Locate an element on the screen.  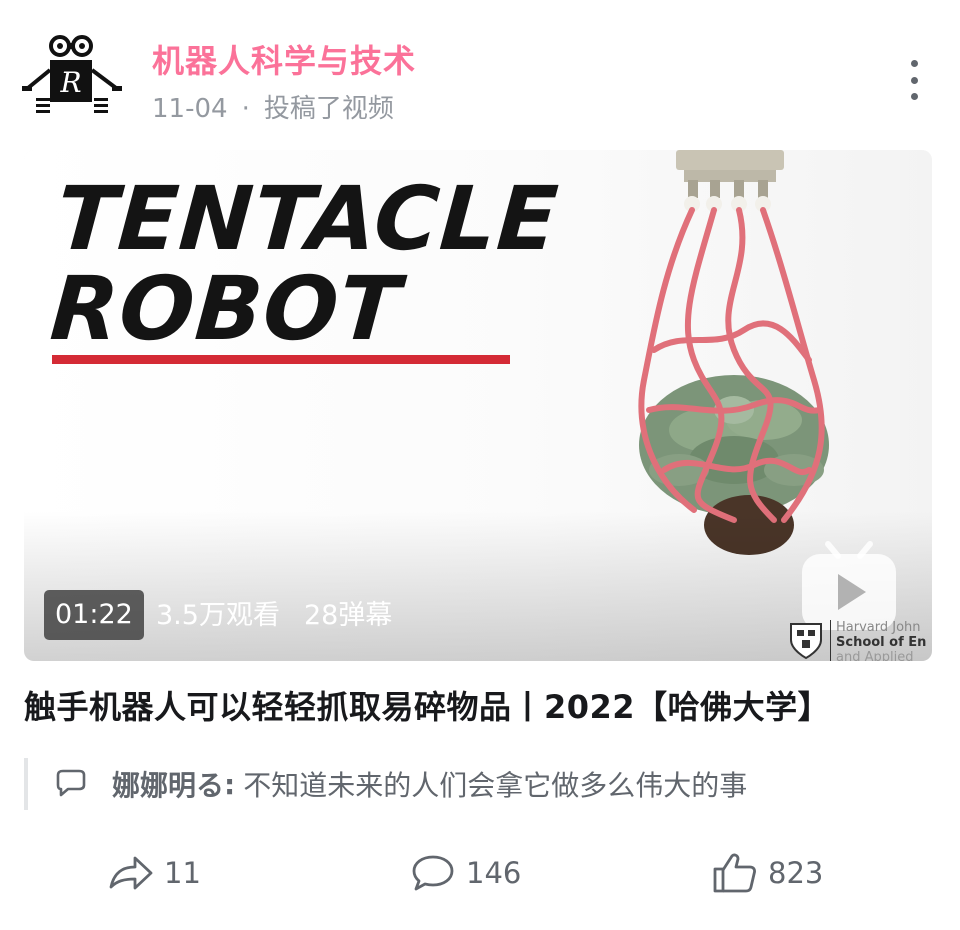
thumbnail-text-line2: ROBOT is located at coordinates (225, 308).